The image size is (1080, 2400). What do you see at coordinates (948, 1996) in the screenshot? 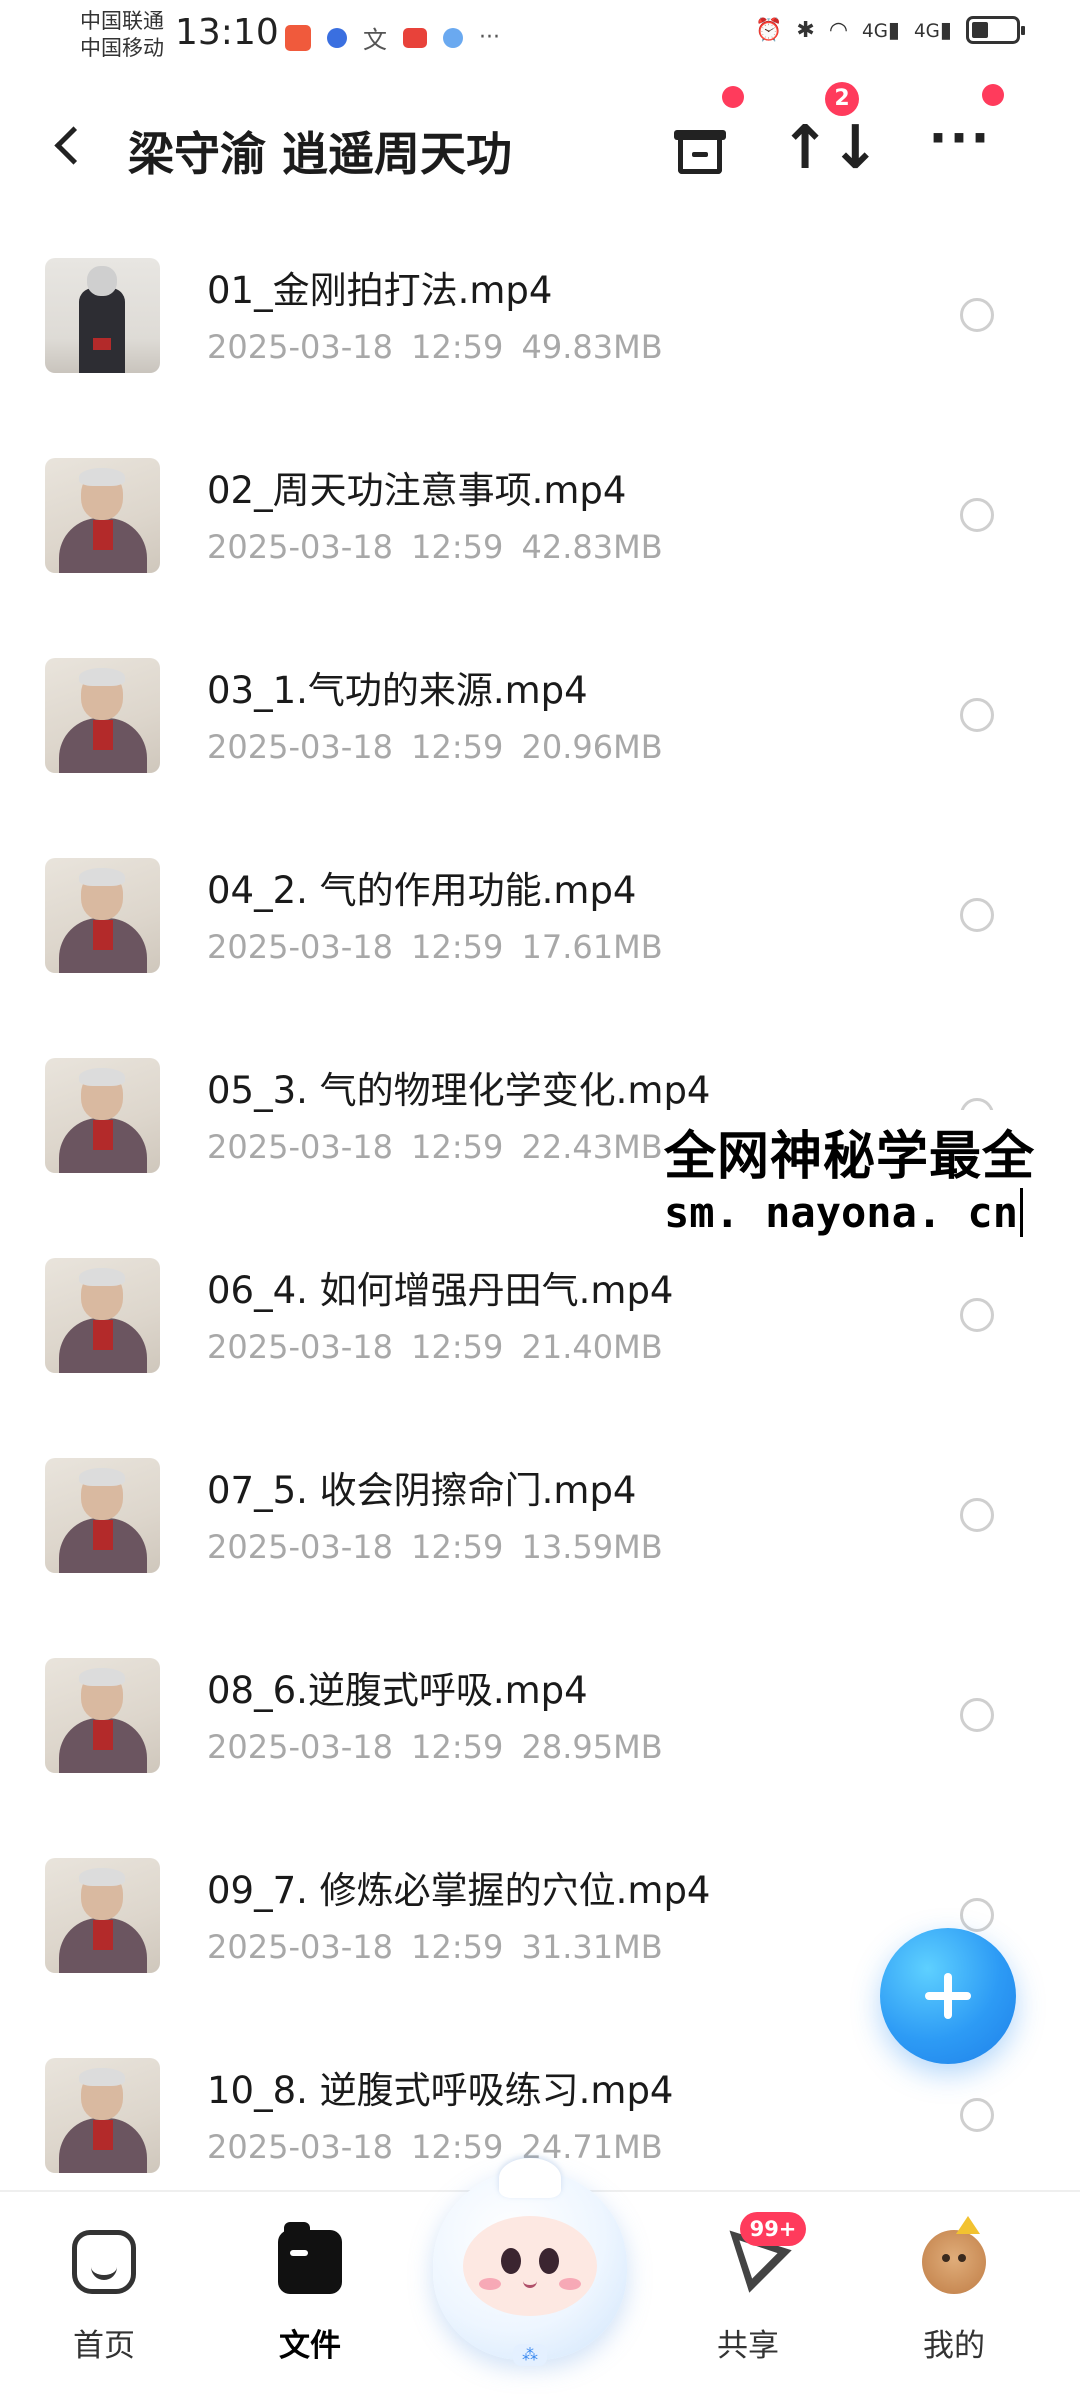
I see `add-button` at bounding box center [948, 1996].